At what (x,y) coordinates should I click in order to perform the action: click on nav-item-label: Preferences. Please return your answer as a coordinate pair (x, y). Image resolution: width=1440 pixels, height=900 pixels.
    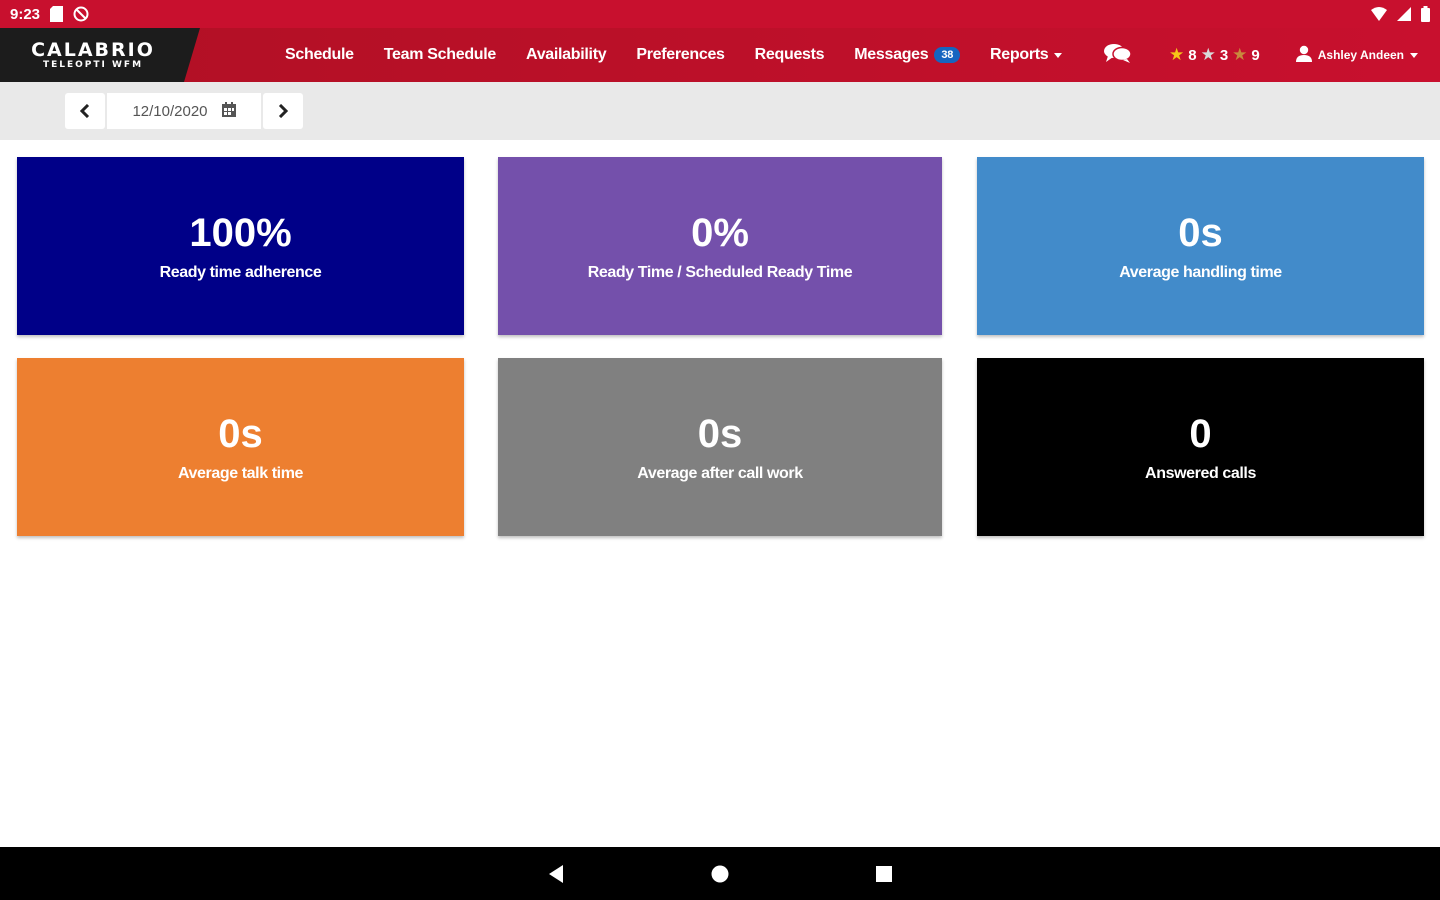
    Looking at the image, I should click on (680, 54).